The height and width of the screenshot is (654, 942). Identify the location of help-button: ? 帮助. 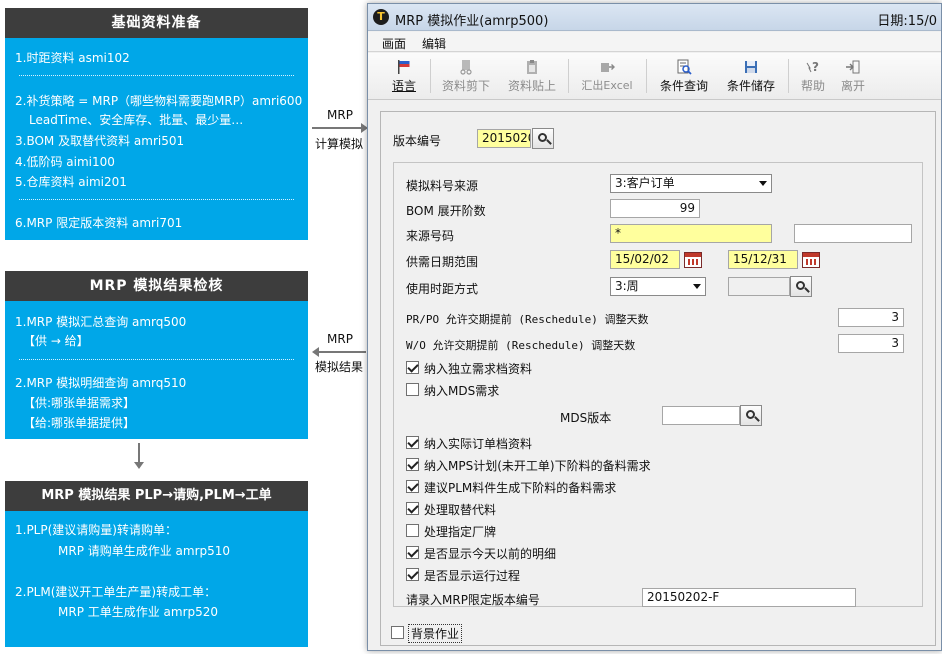
(813, 77).